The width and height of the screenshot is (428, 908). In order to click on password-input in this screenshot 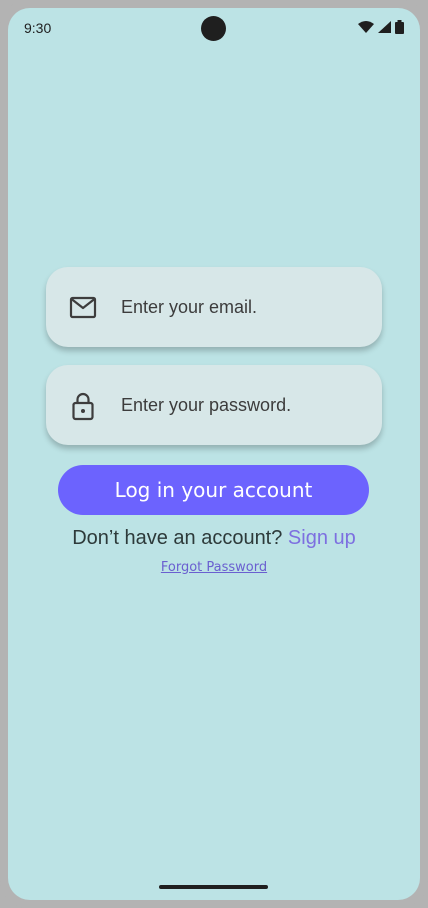, I will do `click(246, 405)`.